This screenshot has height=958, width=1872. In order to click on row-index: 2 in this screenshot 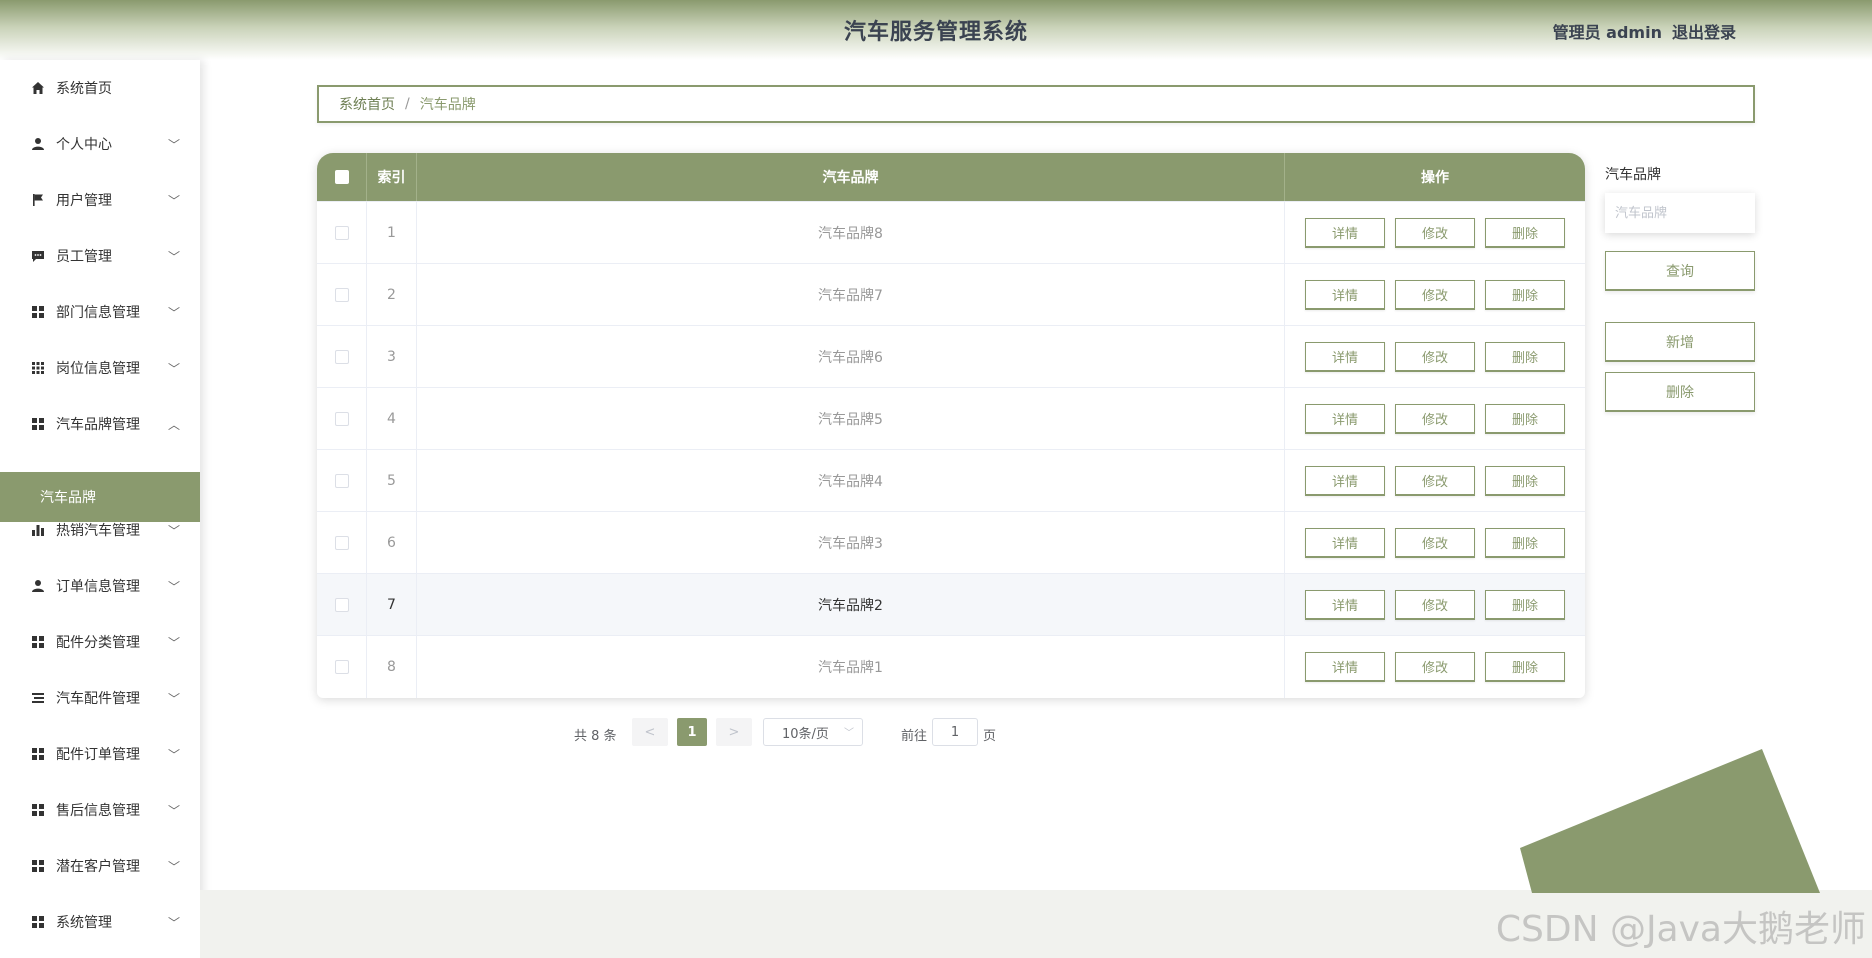, I will do `click(392, 295)`.